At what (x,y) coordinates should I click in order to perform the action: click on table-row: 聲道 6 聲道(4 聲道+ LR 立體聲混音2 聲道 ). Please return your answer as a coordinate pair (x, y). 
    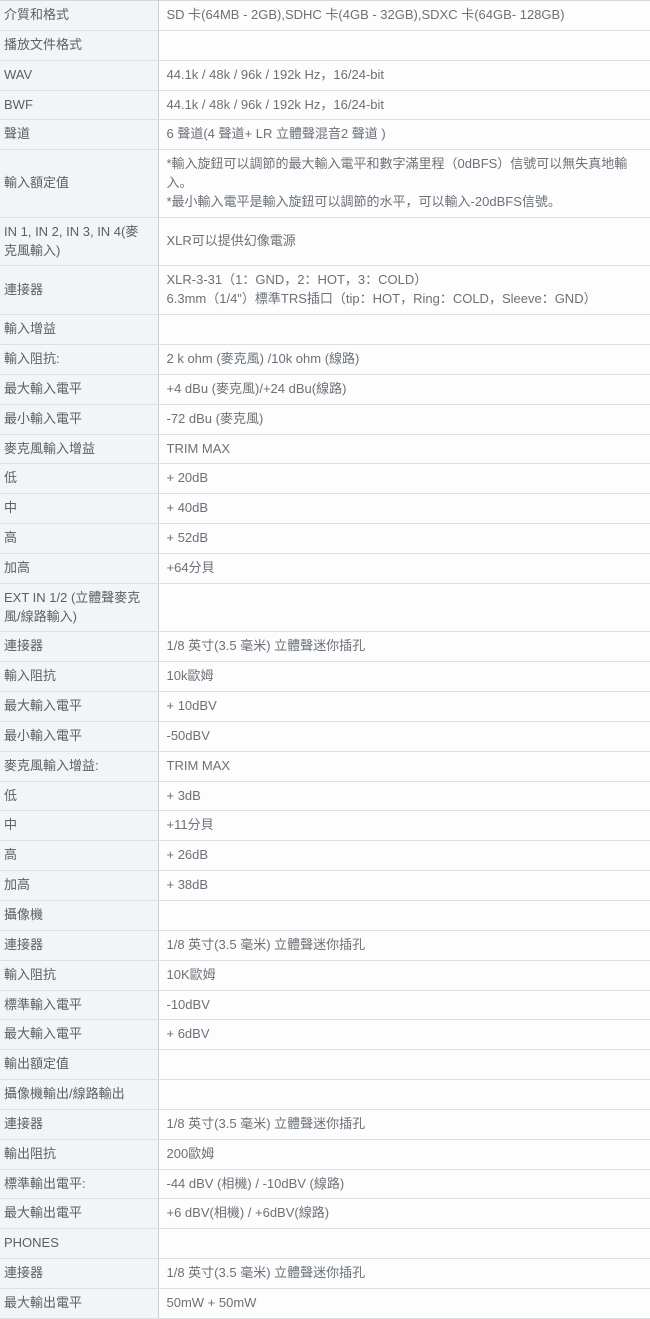
    Looking at the image, I should click on (325, 135).